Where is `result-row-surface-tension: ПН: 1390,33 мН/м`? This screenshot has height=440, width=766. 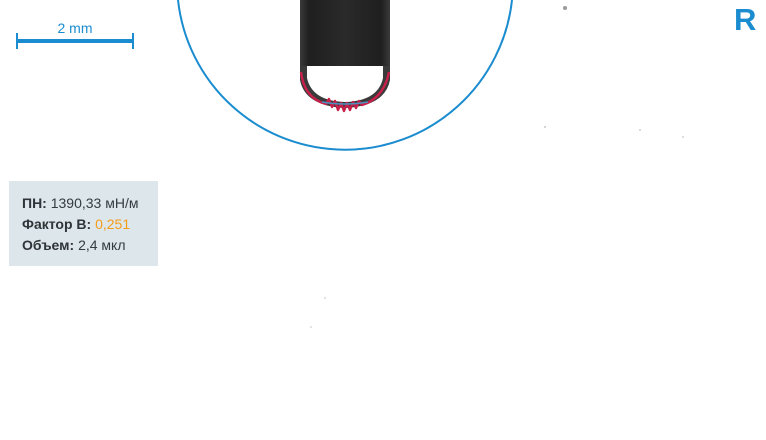 result-row-surface-tension: ПН: 1390,33 мН/м is located at coordinates (90, 203).